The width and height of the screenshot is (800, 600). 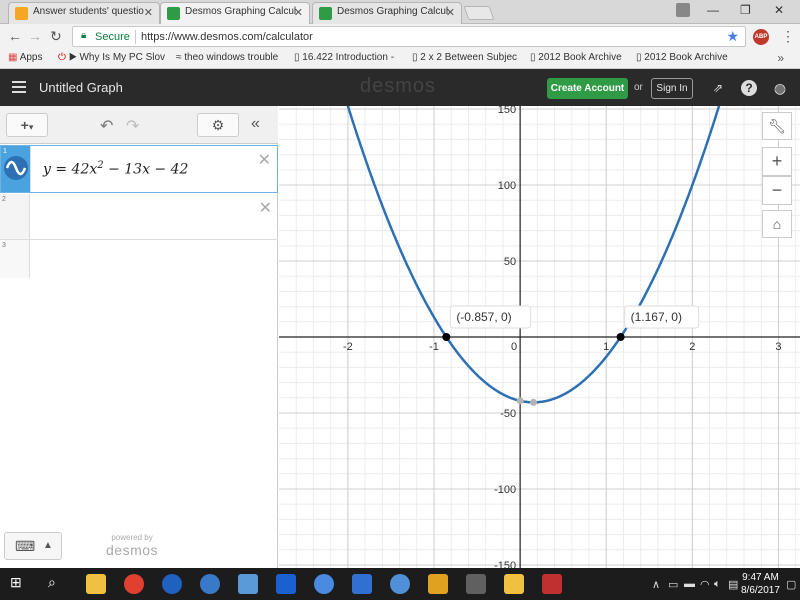 I want to click on curve-color-icon, so click(x=16, y=168).